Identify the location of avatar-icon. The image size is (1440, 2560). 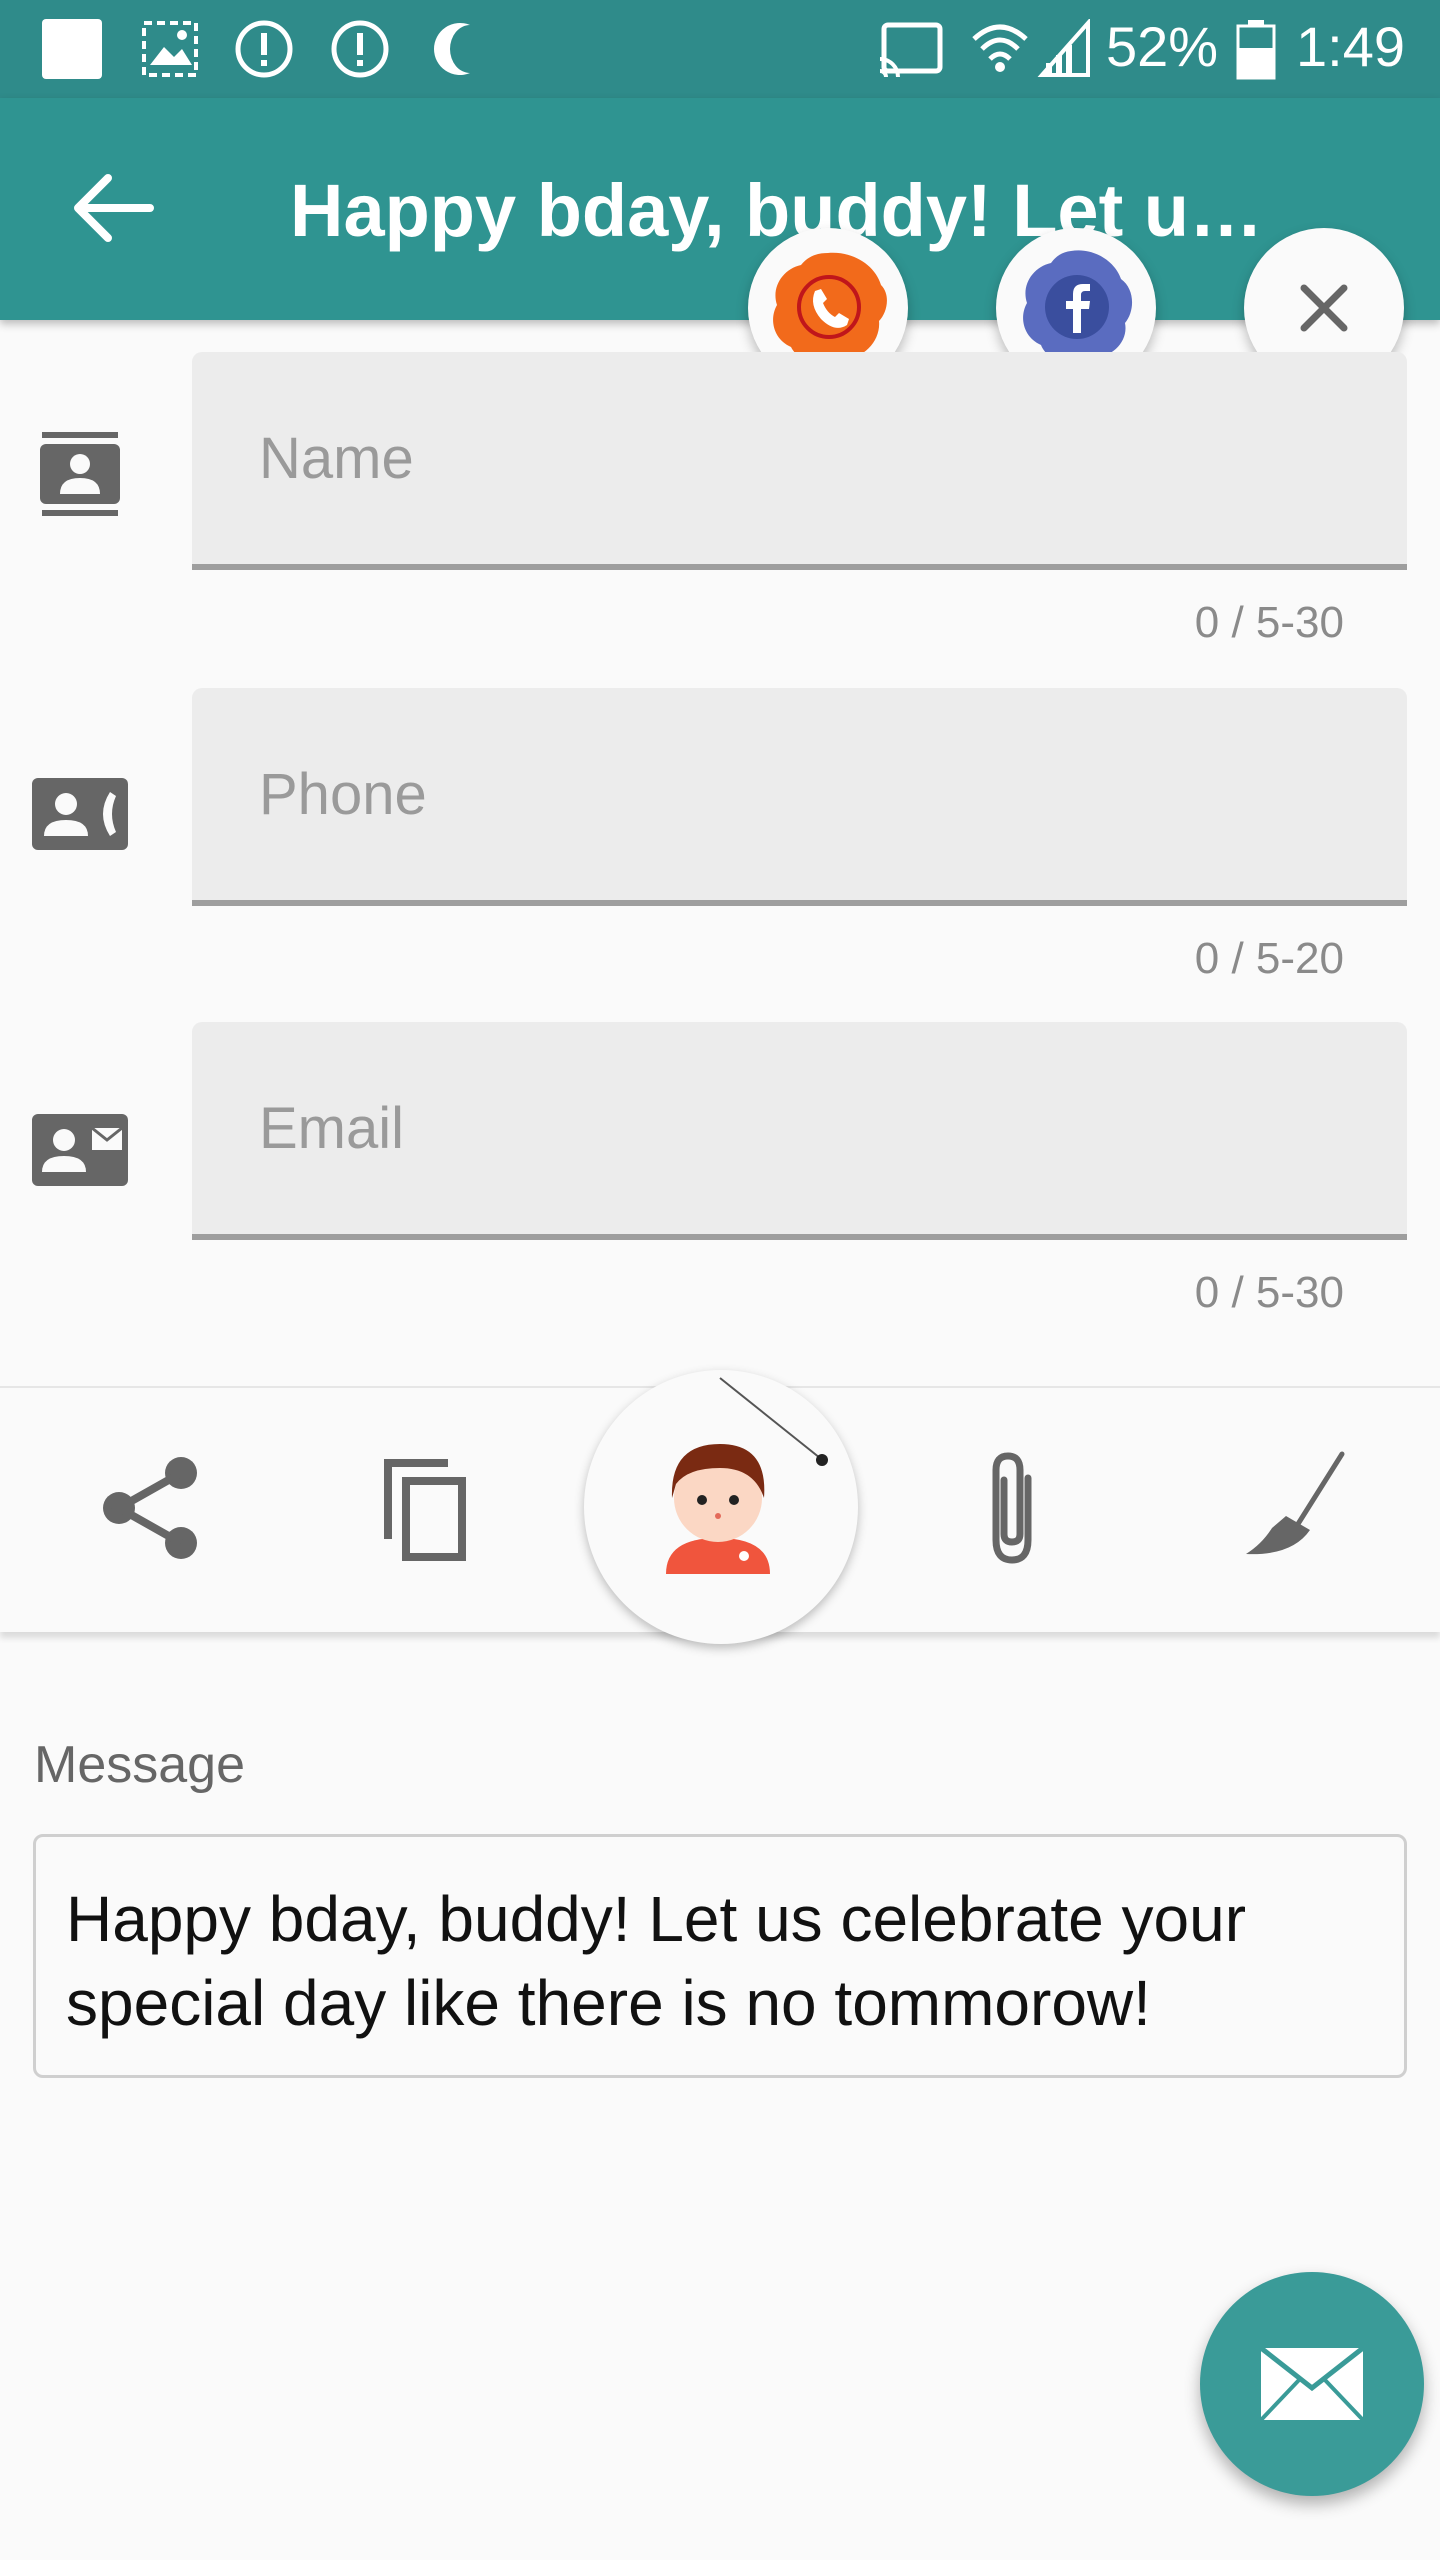
(747, 1475).